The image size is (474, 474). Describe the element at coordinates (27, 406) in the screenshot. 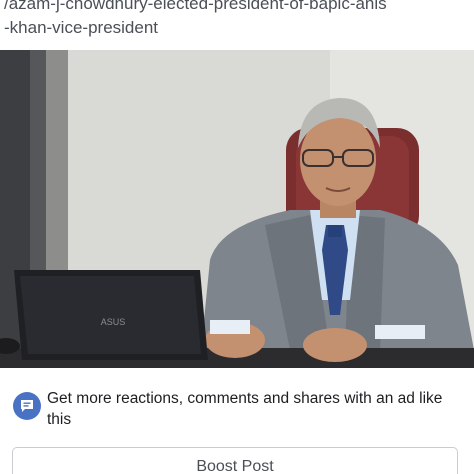

I see `ad-speech-bubble-icon` at that location.